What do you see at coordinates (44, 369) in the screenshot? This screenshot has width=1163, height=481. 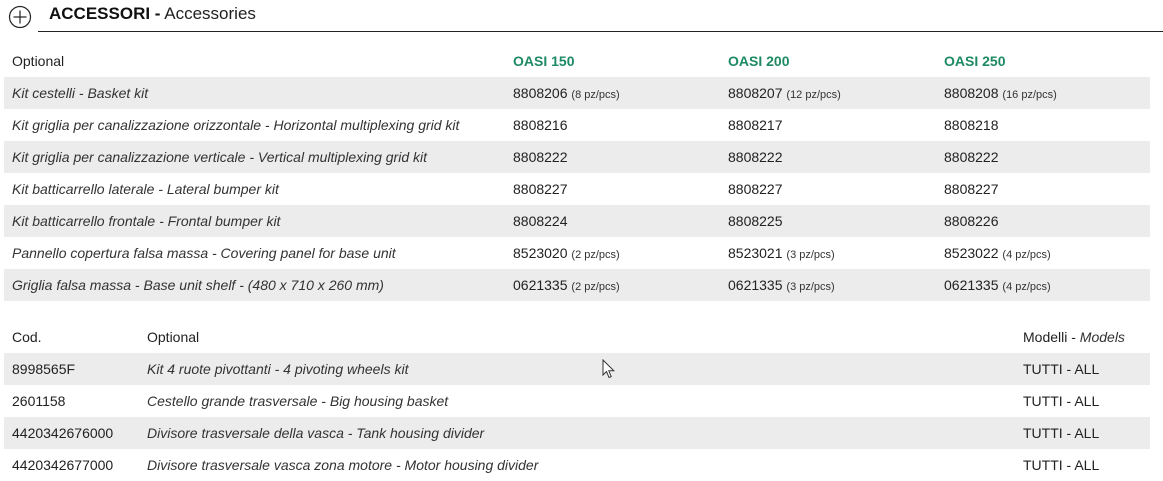 I see `cod: 8998565F` at bounding box center [44, 369].